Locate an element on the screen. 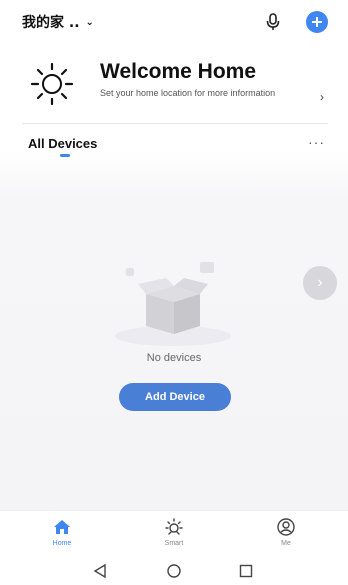 The height and width of the screenshot is (585, 348). nav-item-me: Me is located at coordinates (286, 532).